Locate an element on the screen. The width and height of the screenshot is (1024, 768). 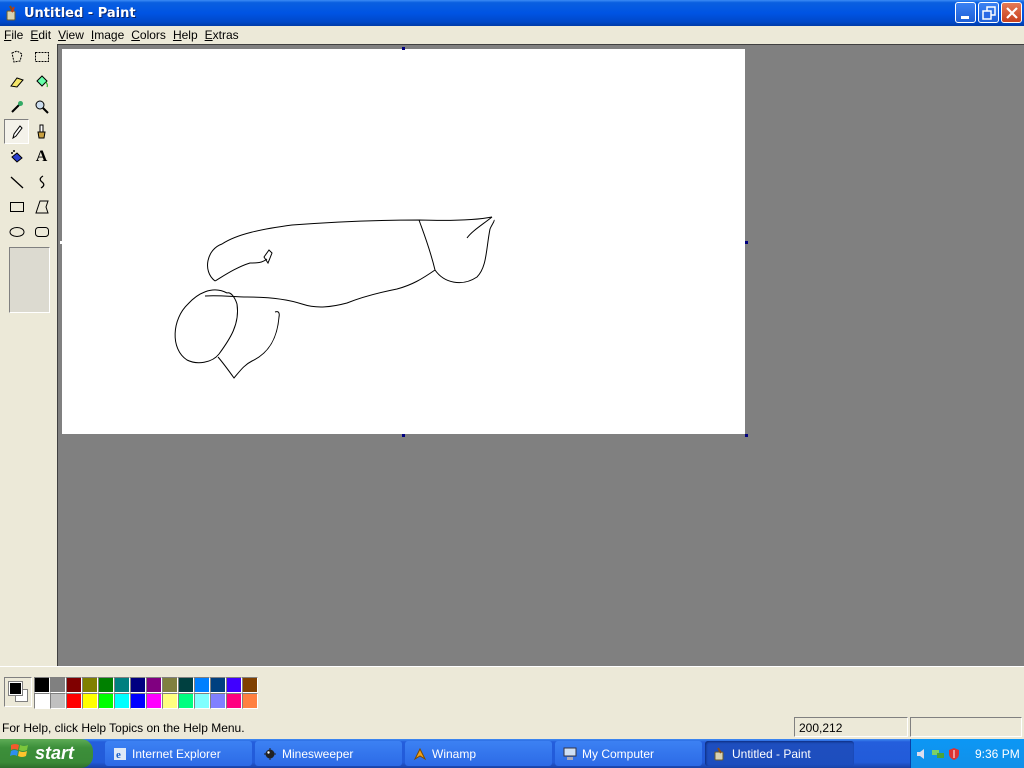
color-box is located at coordinates (512, 690).